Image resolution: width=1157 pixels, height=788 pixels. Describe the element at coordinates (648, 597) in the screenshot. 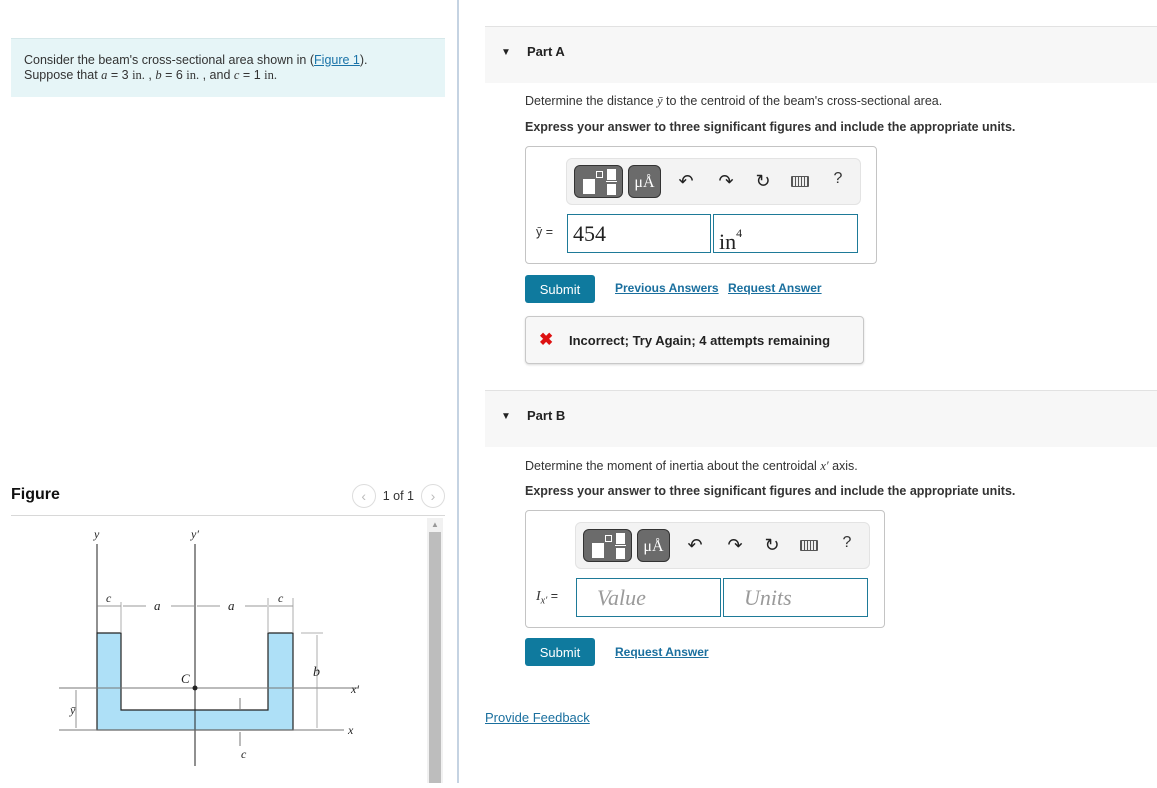

I see `part-b-value-input: Value` at that location.